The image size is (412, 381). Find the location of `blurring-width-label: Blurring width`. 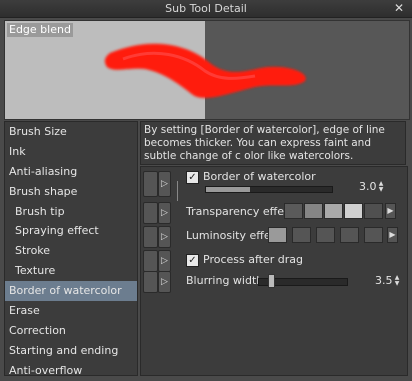

blurring-width-label: Blurring width is located at coordinates (225, 280).